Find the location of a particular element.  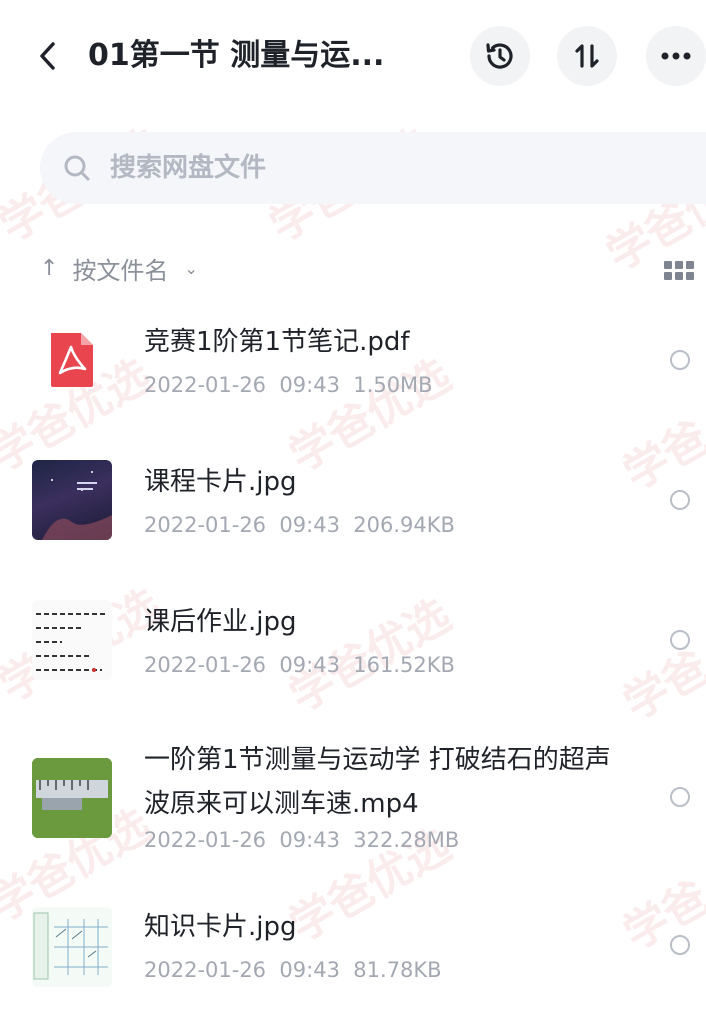

sort-label: 按文件名 is located at coordinates (120, 270).